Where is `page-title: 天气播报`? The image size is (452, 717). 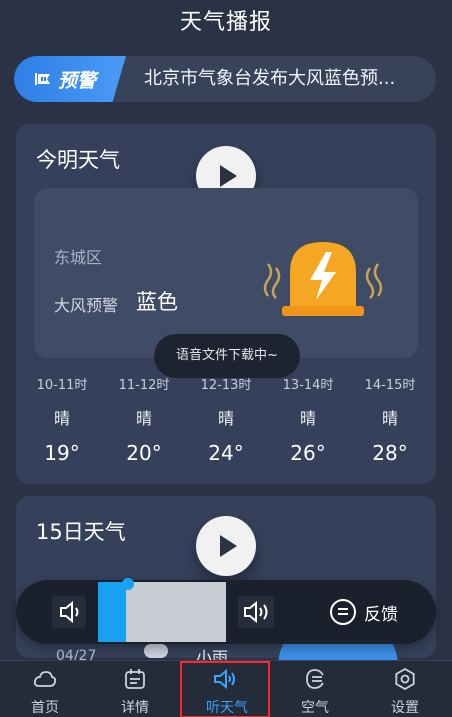
page-title: 天气播报 is located at coordinates (225, 22).